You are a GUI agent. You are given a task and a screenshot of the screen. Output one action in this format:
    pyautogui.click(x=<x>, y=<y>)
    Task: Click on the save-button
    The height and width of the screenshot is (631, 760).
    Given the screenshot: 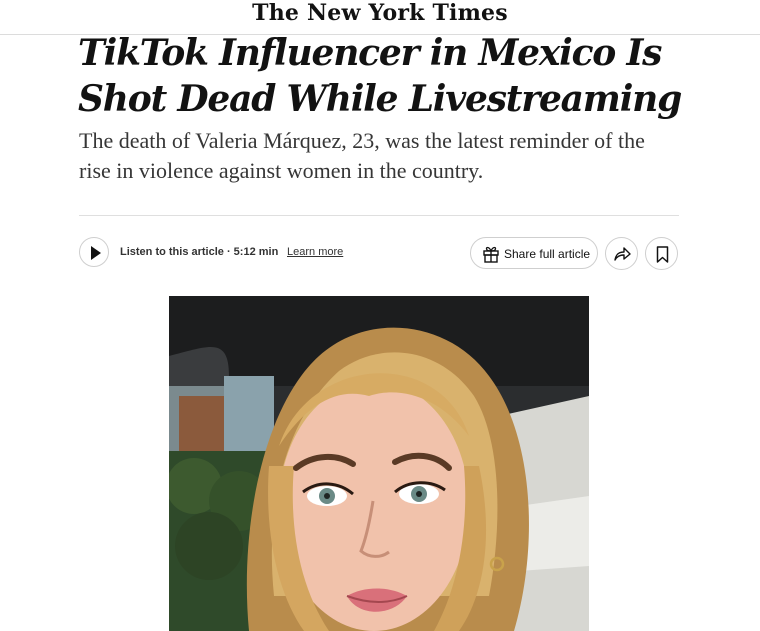 What is the action you would take?
    pyautogui.click(x=661, y=253)
    